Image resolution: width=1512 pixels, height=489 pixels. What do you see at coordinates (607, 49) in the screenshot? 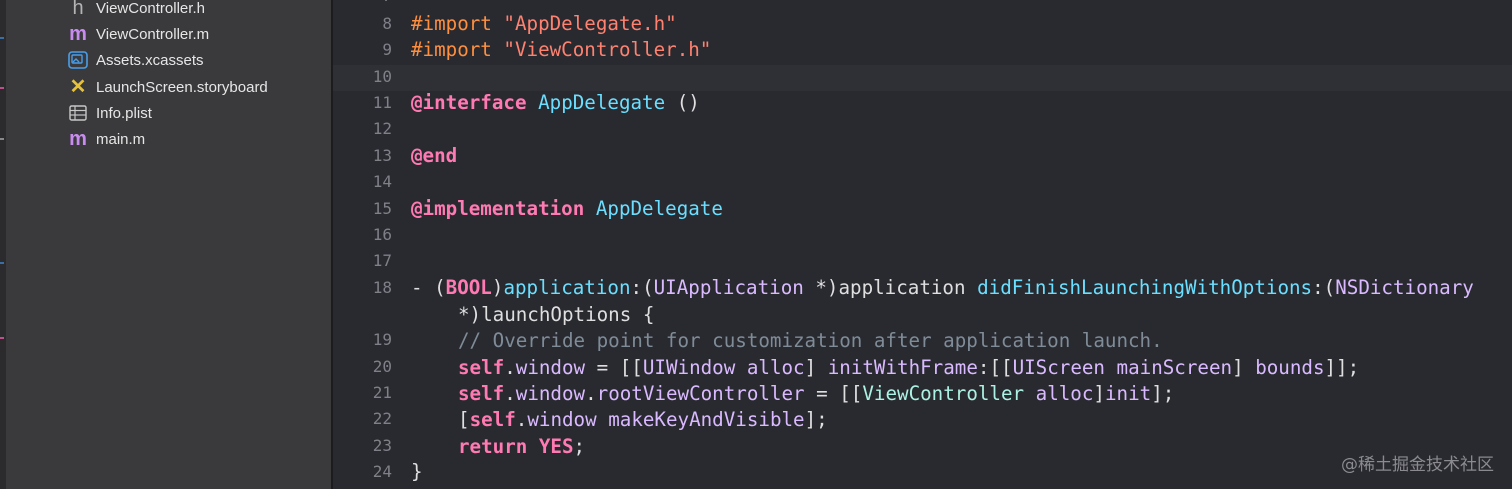
I see `string-literal: "ViewController.h"` at bounding box center [607, 49].